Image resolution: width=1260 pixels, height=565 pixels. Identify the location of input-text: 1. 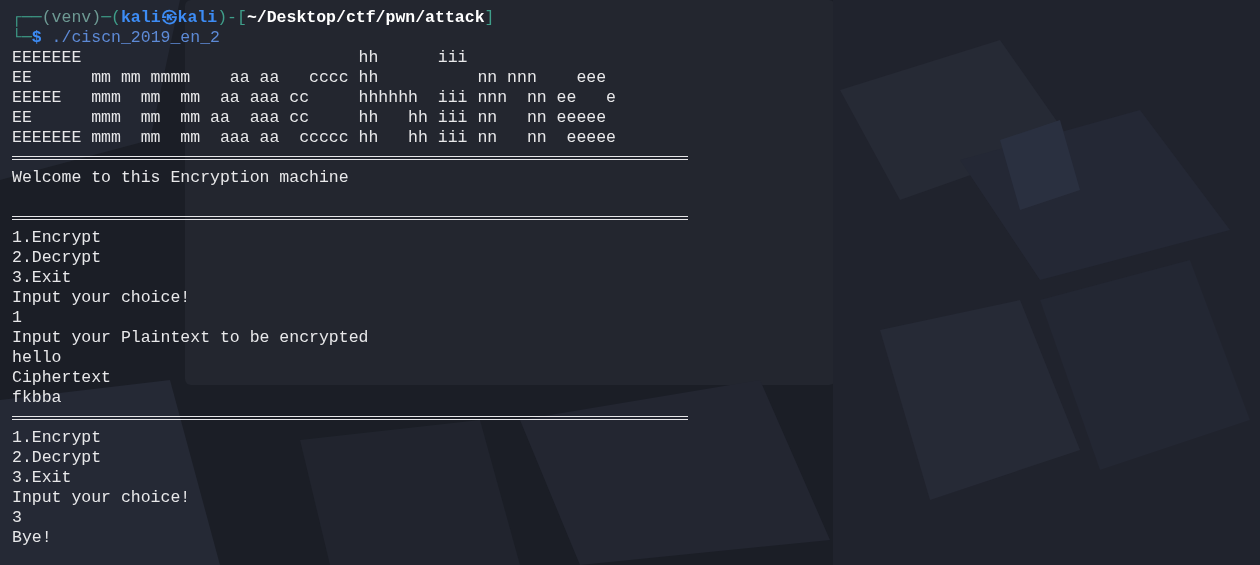
(17, 318).